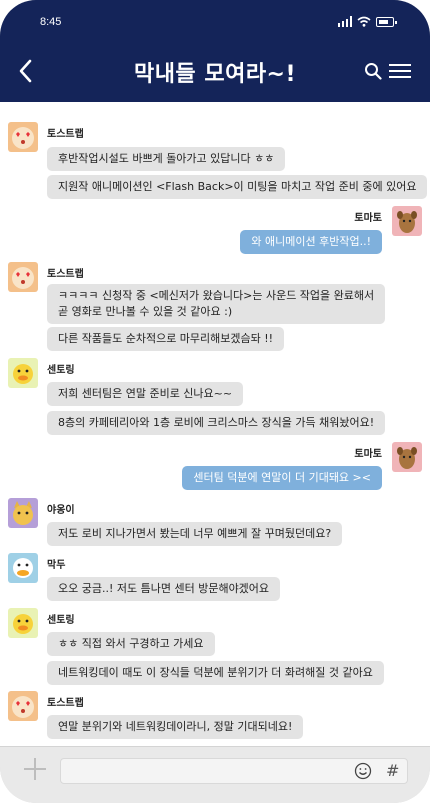 This screenshot has height=803, width=430. I want to click on sender-name: 막두, so click(56, 565).